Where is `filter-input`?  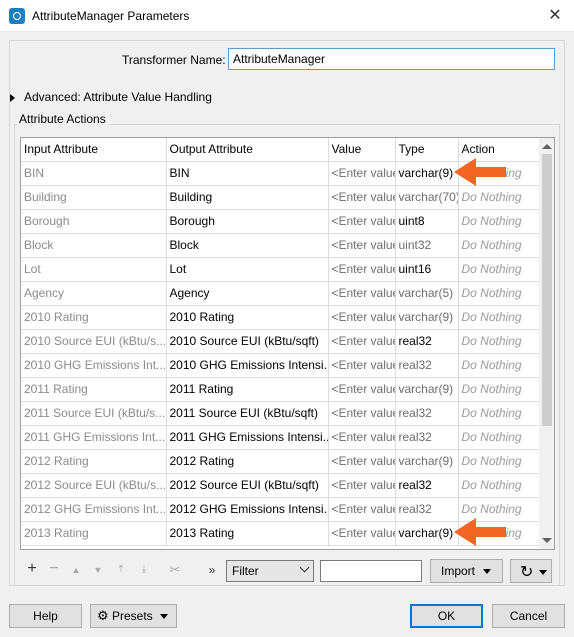
filter-input is located at coordinates (371, 571).